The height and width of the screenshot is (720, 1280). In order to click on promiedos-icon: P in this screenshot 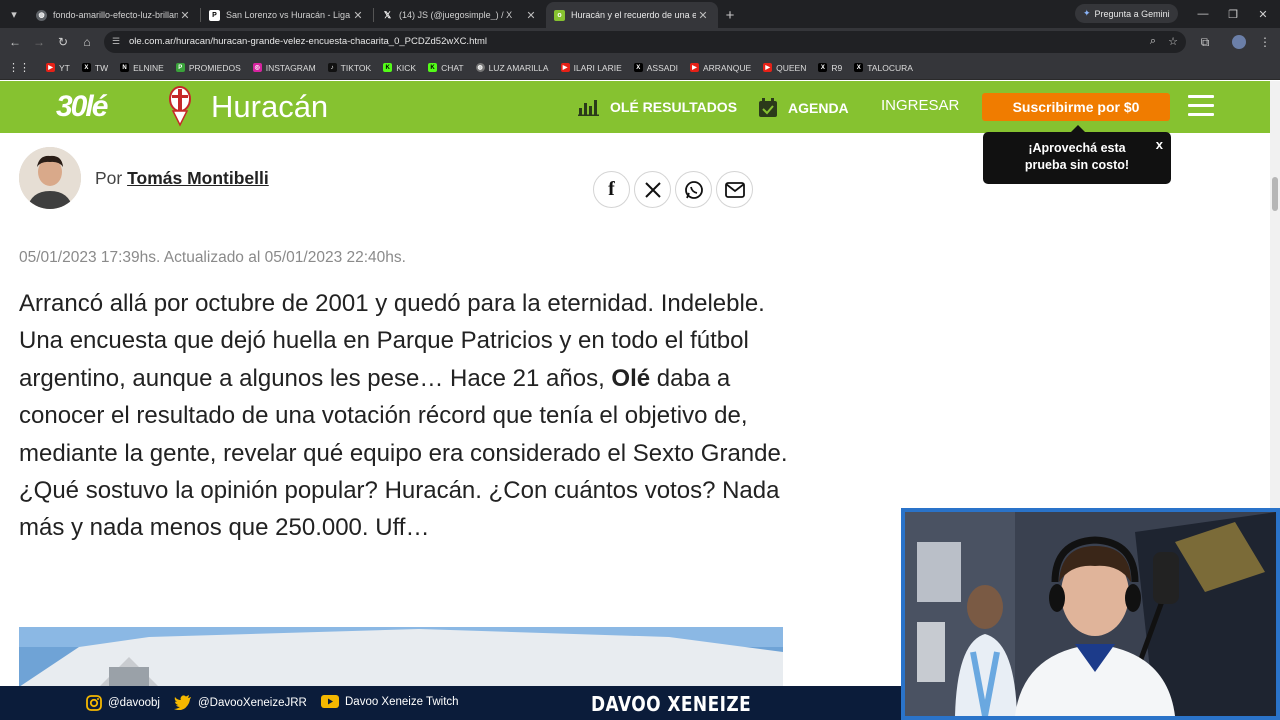, I will do `click(214, 15)`.